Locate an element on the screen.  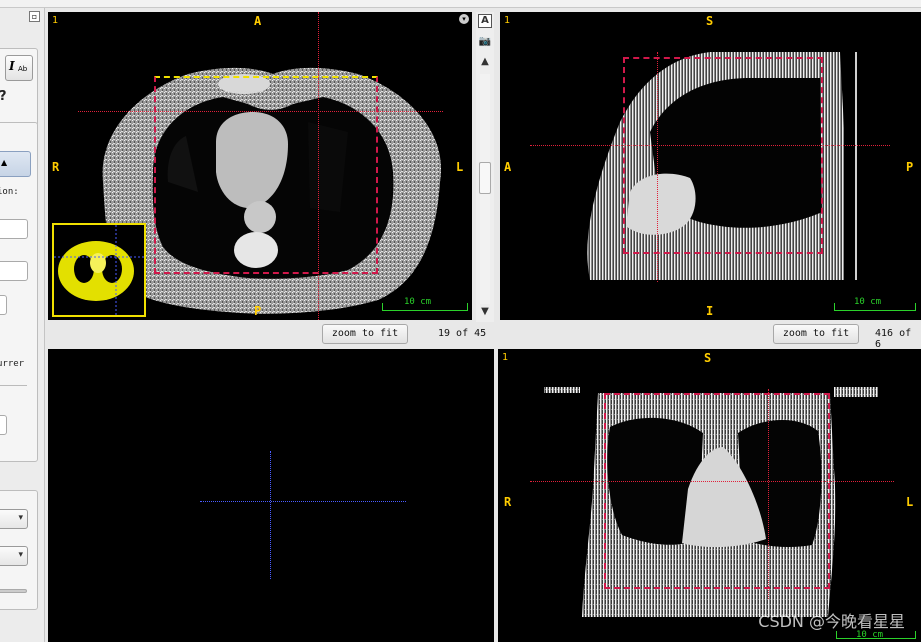
axial-crop-box is located at coordinates (266, 175).